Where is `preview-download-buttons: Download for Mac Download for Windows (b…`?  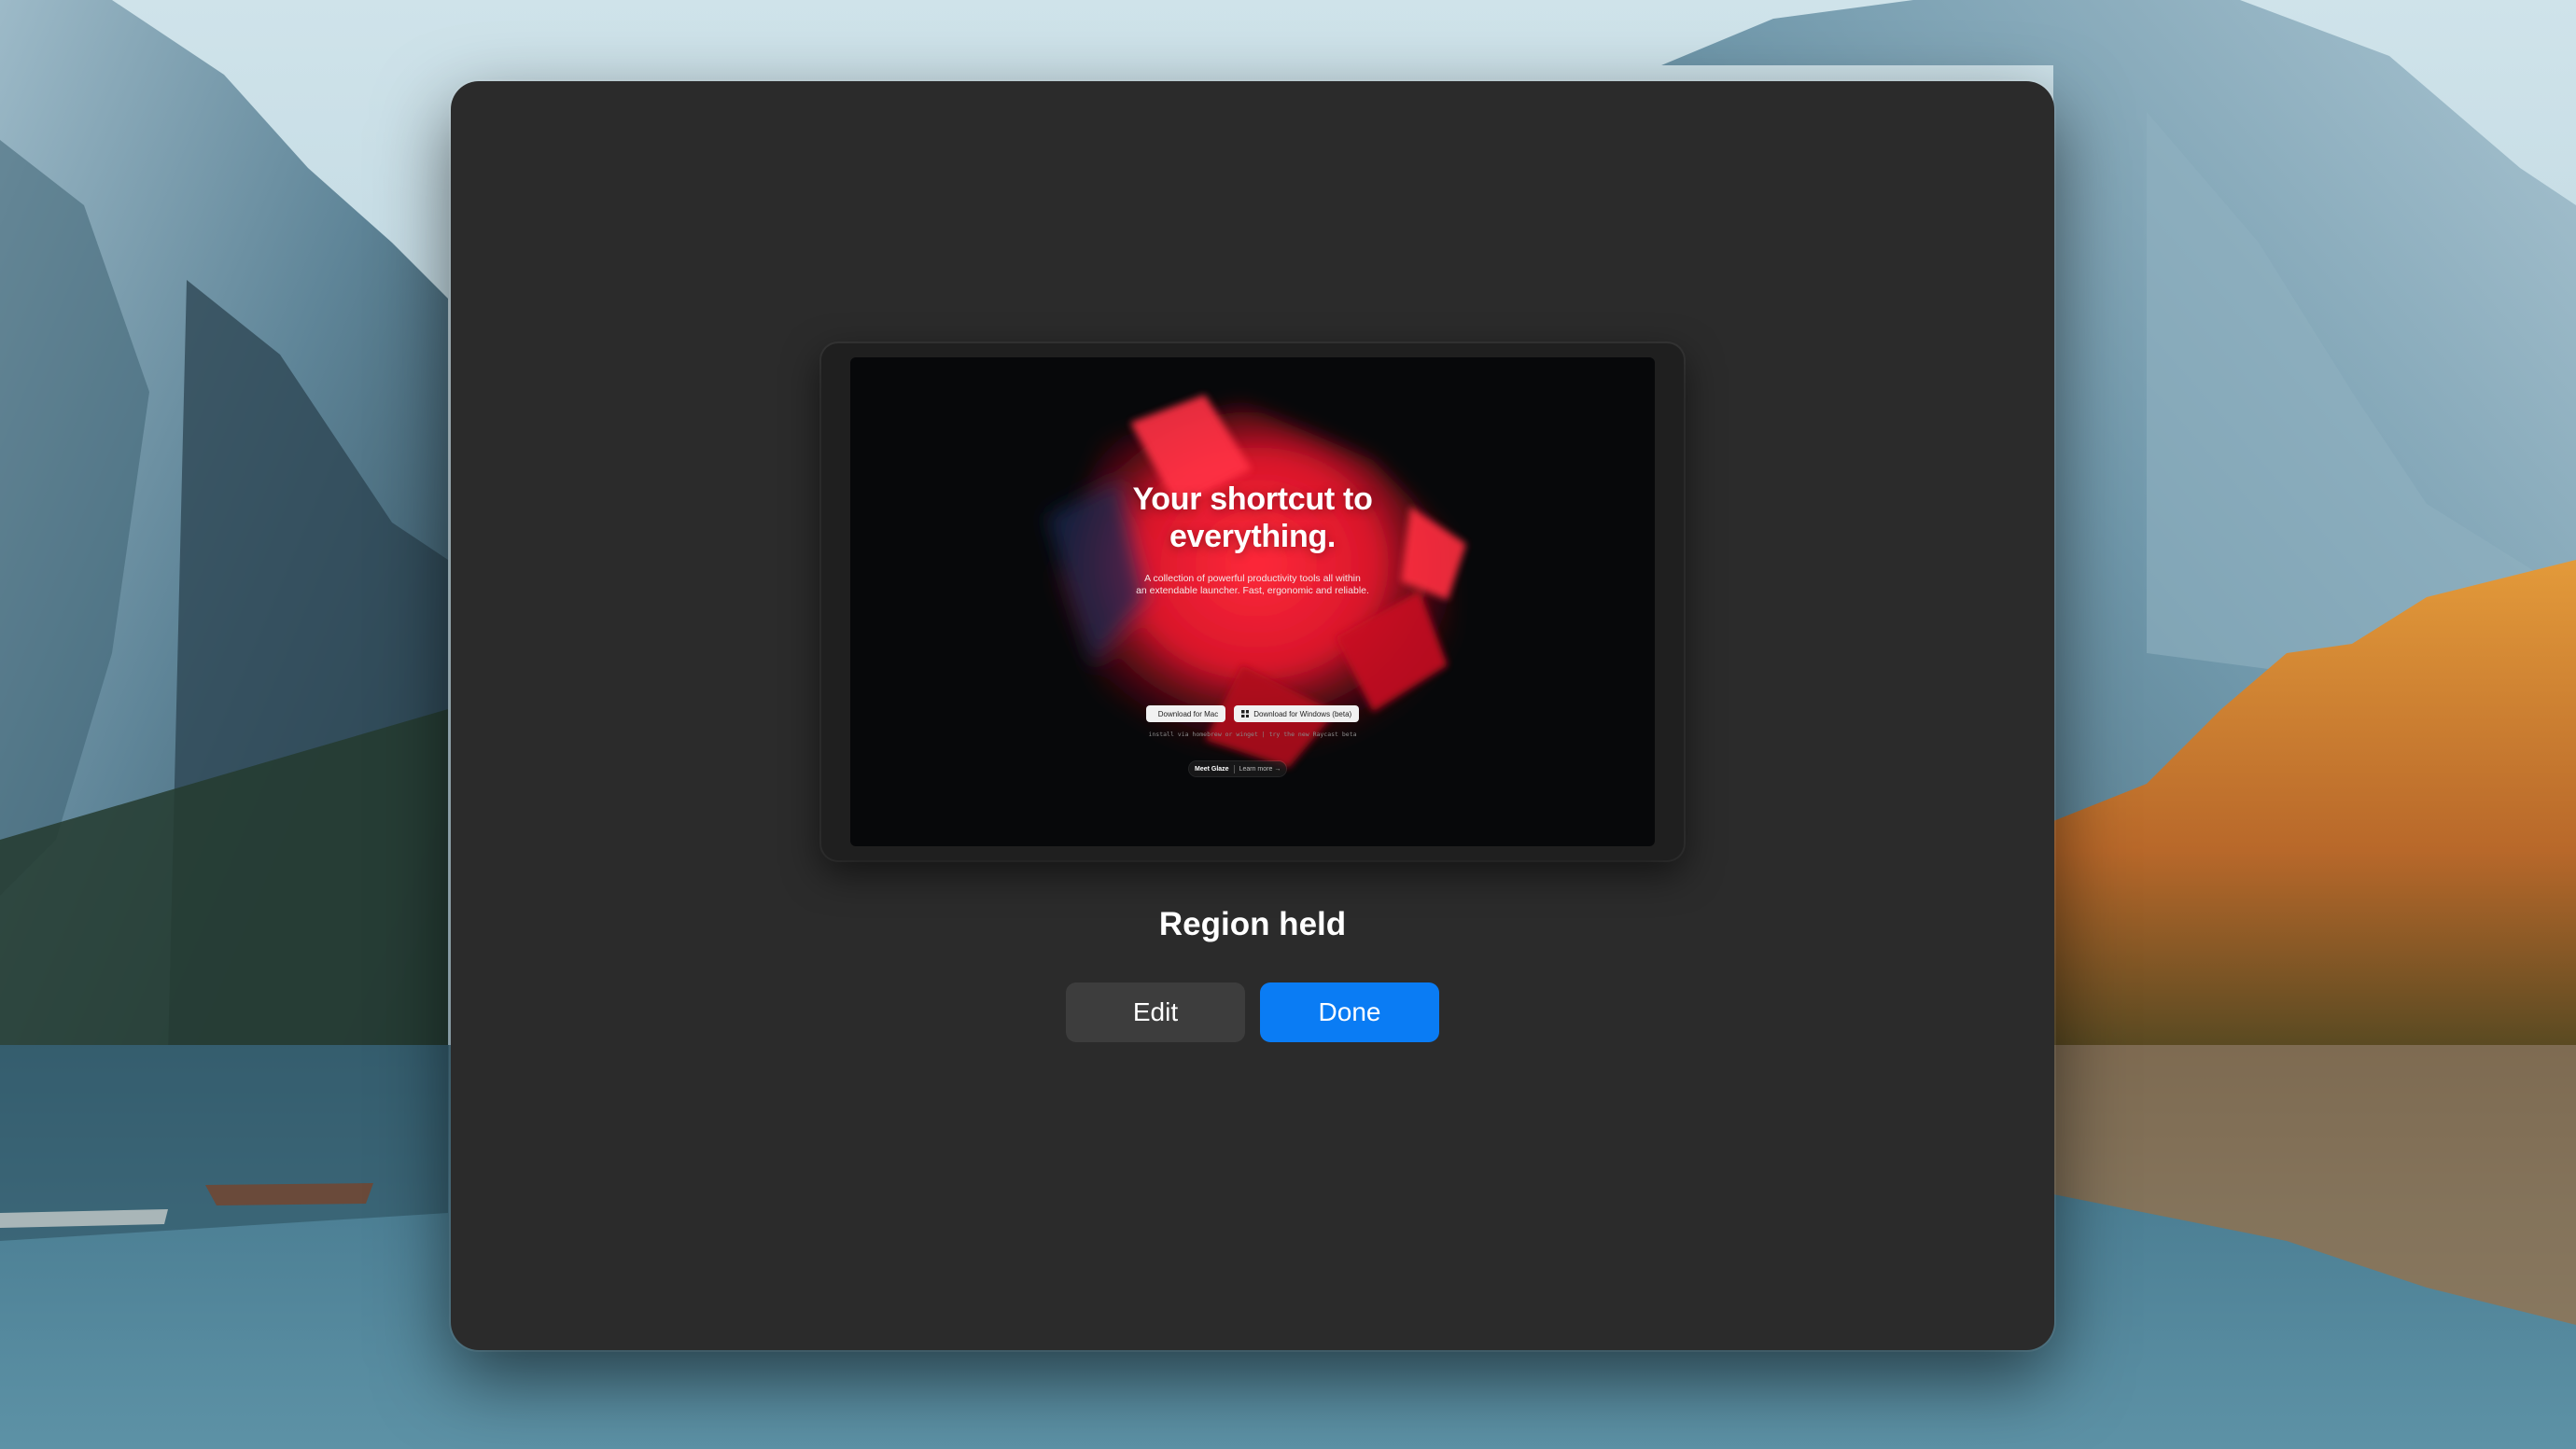
preview-download-buttons: Download for Mac Download for Windows (b… is located at coordinates (1252, 713).